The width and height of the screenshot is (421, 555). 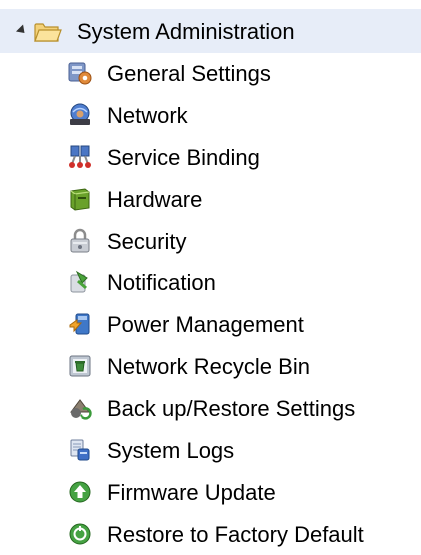 I want to click on tree-item-label: Network Recycle Bin, so click(x=208, y=367).